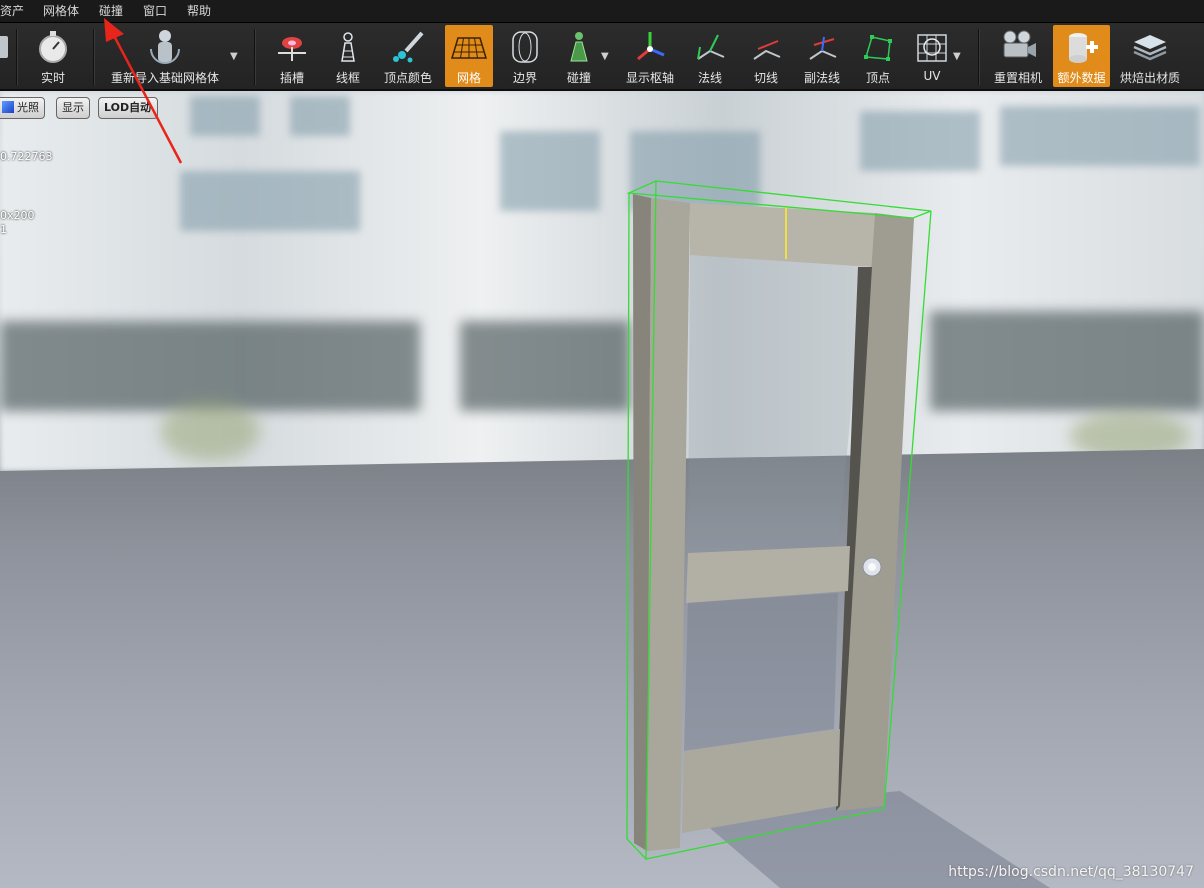 The width and height of the screenshot is (1204, 888). I want to click on stat-value-2: 0x200, so click(17, 215).